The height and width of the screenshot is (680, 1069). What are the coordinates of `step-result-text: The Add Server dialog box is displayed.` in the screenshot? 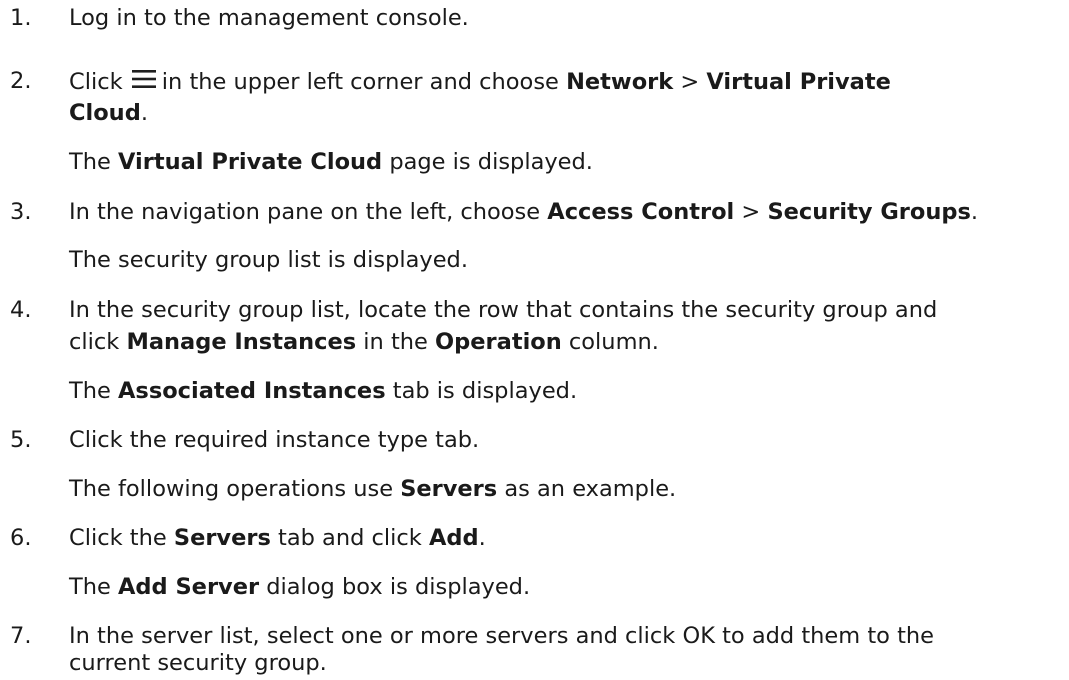 It's located at (300, 587).